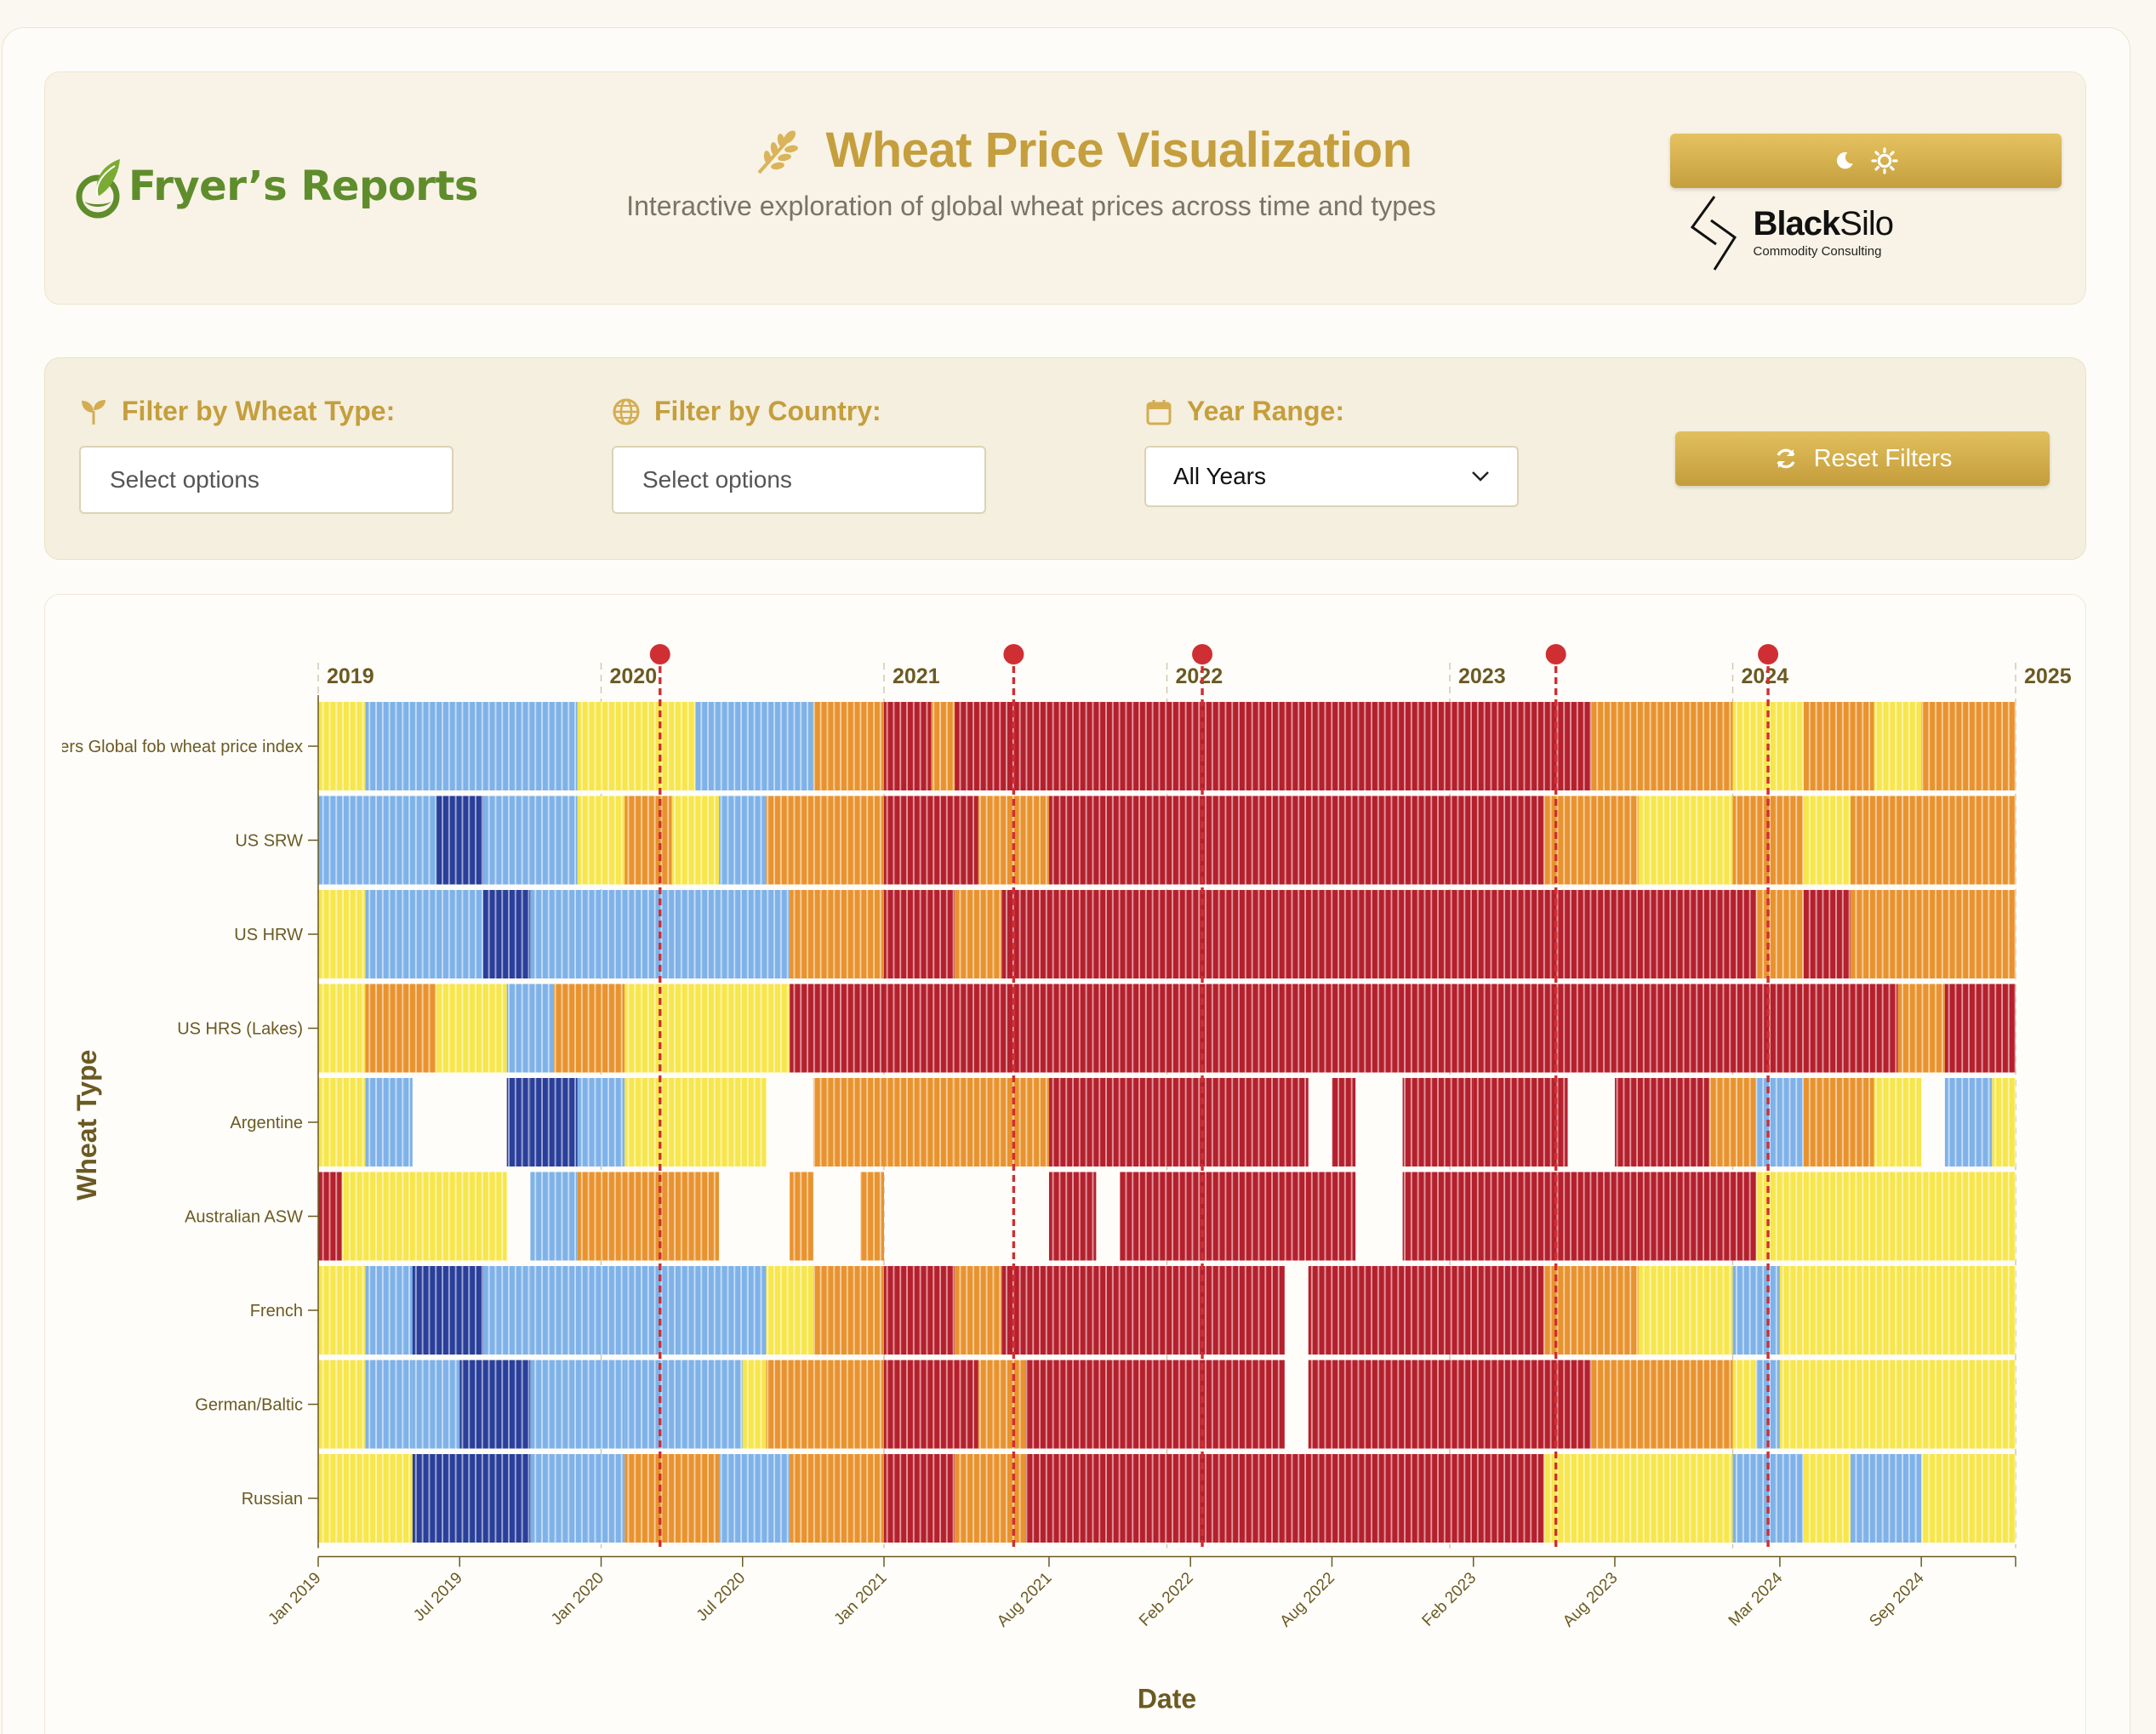 Image resolution: width=2156 pixels, height=1734 pixels. What do you see at coordinates (277, 1311) in the screenshot?
I see `y-tick-label: French` at bounding box center [277, 1311].